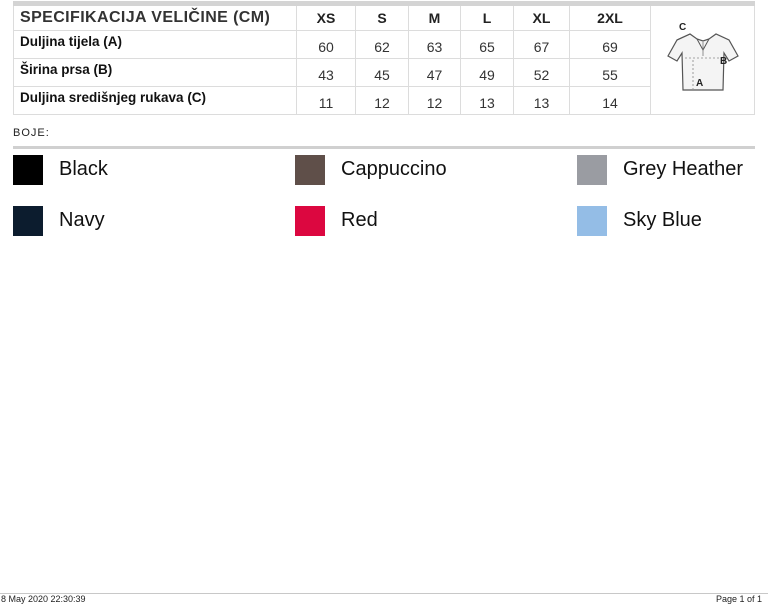  I want to click on table-cell: 62, so click(382, 44).